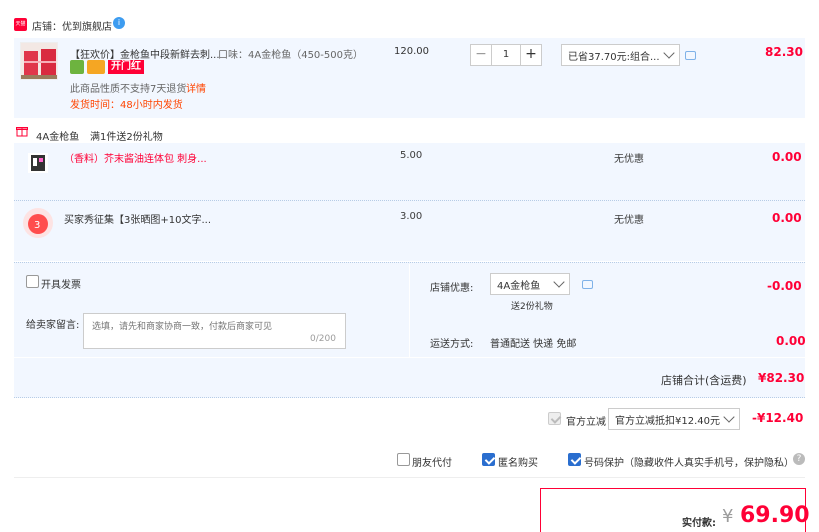  I want to click on quantity-stepper: − 1 +, so click(506, 55).